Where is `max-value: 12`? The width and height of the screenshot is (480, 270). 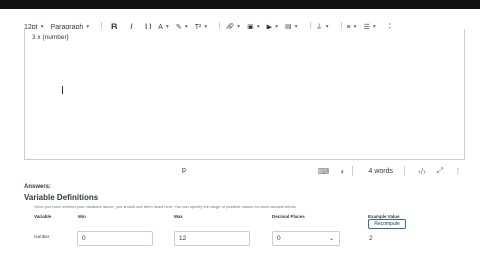 max-value: 12 is located at coordinates (183, 238).